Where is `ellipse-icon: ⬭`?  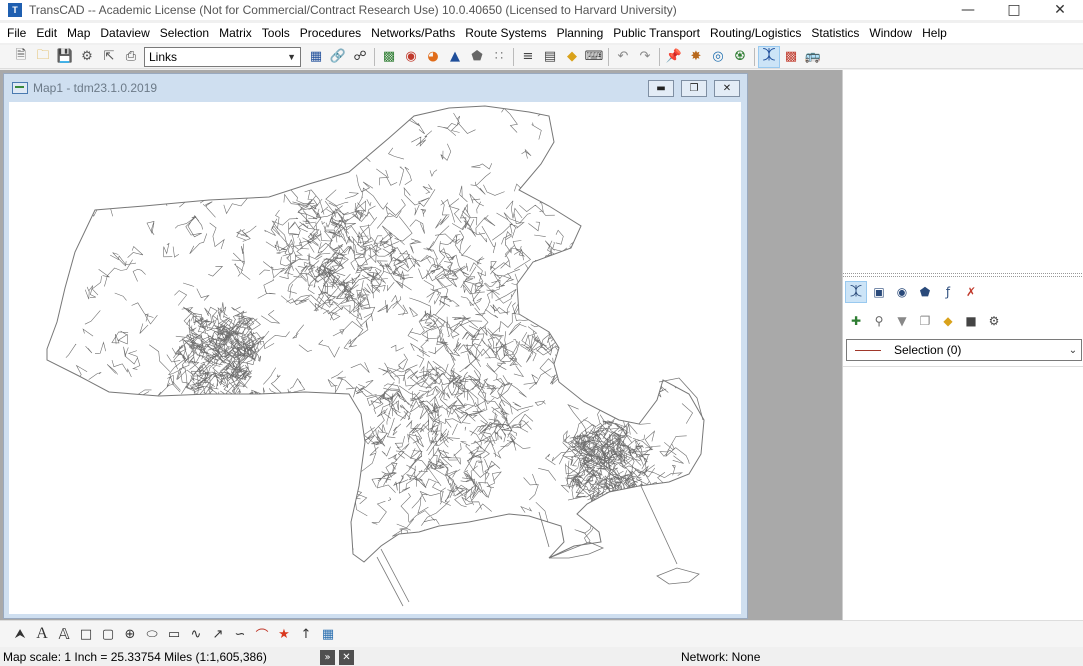 ellipse-icon: ⬭ is located at coordinates (152, 634).